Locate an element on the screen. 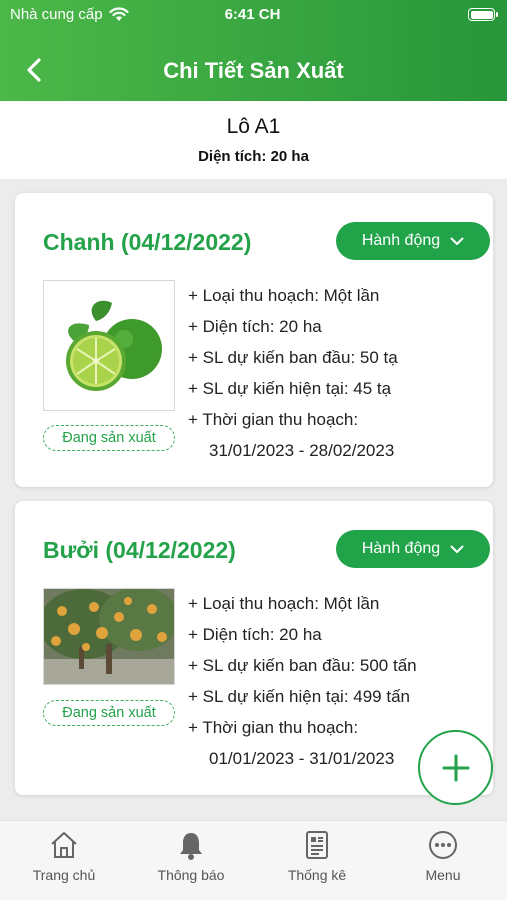  nav-item-home: Trang chủ is located at coordinates (64, 856).